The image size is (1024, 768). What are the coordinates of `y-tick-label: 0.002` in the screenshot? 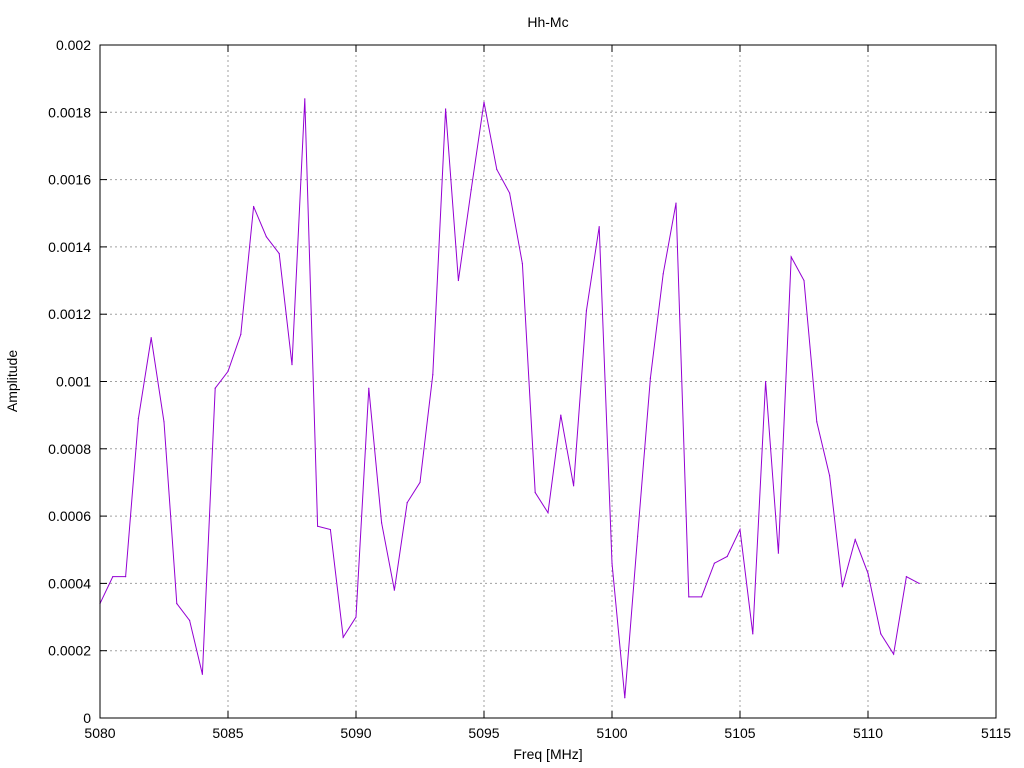 It's located at (73, 45).